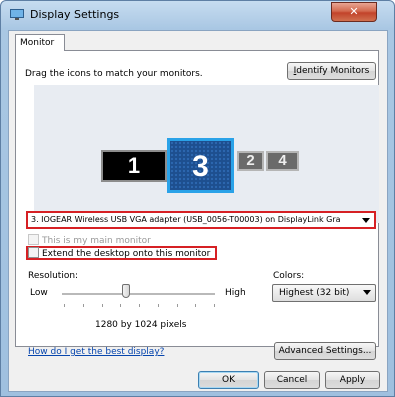 The height and width of the screenshot is (397, 395). Describe the element at coordinates (125, 291) in the screenshot. I see `resolution-slider-thumb` at that location.